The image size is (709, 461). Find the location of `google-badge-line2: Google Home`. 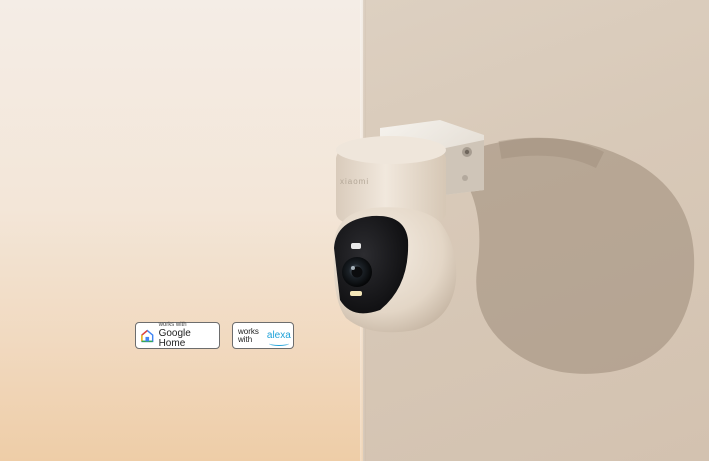

google-badge-line2: Google Home is located at coordinates (174, 338).